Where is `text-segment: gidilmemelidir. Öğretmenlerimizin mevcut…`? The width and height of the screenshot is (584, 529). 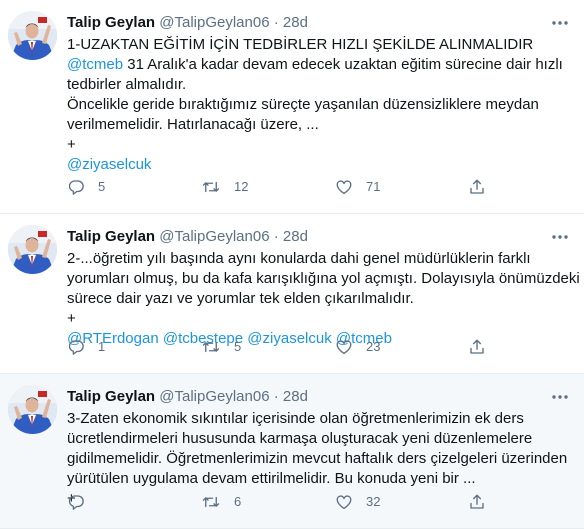
text-segment: gidilmemelidir. Öğretmenlerimizin mevcut… is located at coordinates (317, 458).